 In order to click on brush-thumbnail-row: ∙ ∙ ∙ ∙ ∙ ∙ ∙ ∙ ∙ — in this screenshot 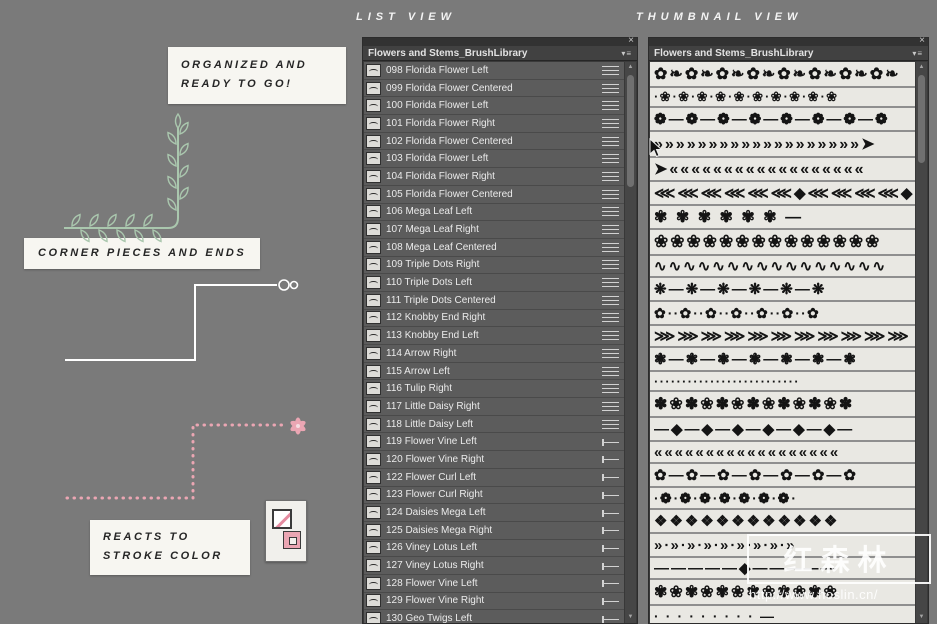, I will do `click(782, 614)`.